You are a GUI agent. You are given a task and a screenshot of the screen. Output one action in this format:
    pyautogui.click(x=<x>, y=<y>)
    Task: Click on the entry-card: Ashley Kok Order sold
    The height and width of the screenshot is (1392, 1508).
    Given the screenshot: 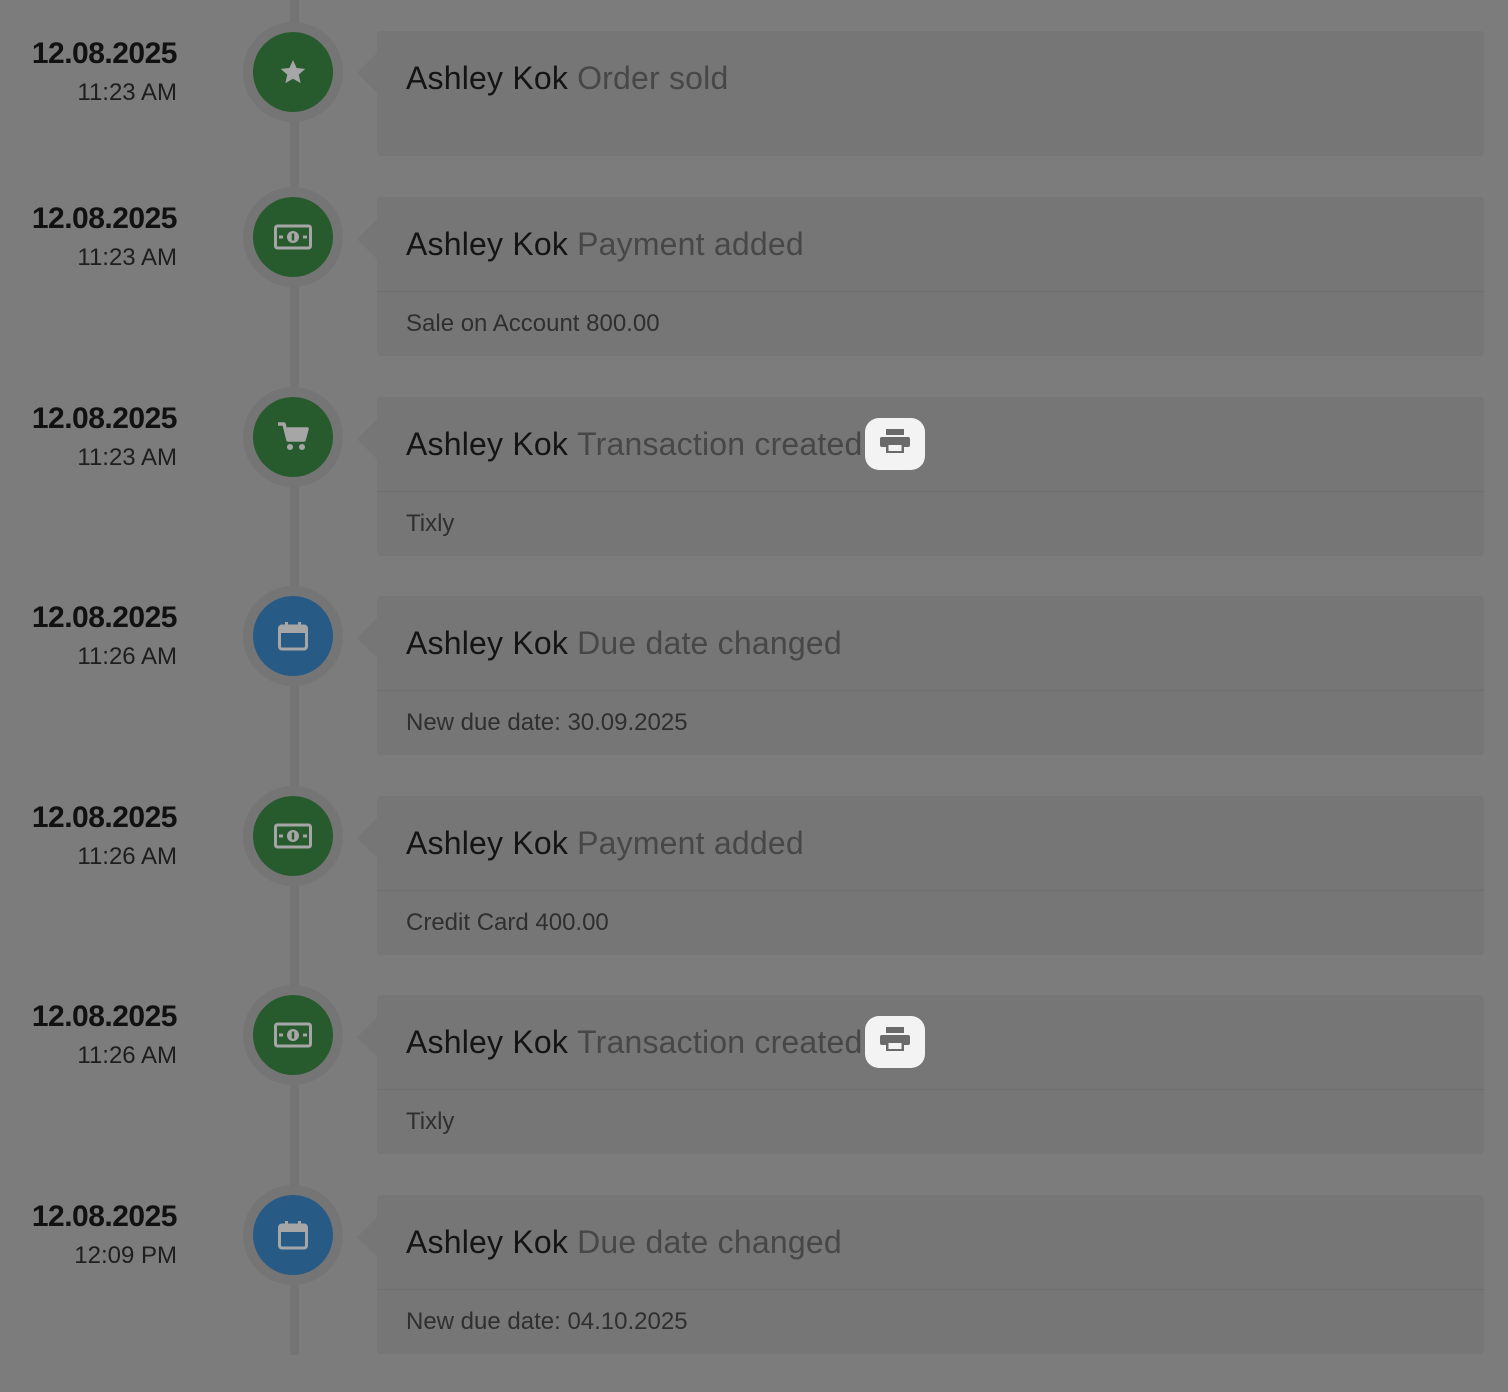 What is the action you would take?
    pyautogui.click(x=920, y=93)
    